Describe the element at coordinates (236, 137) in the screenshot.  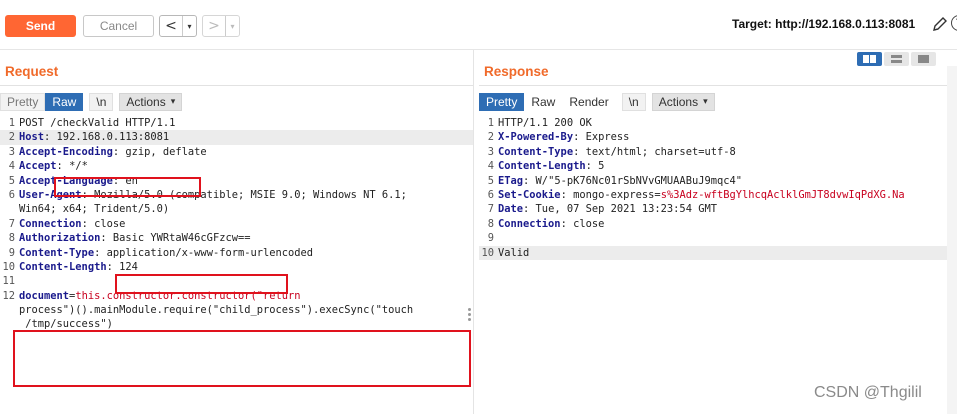
I see `code-line: 2 Host: 192.168.0.113:8081` at that location.